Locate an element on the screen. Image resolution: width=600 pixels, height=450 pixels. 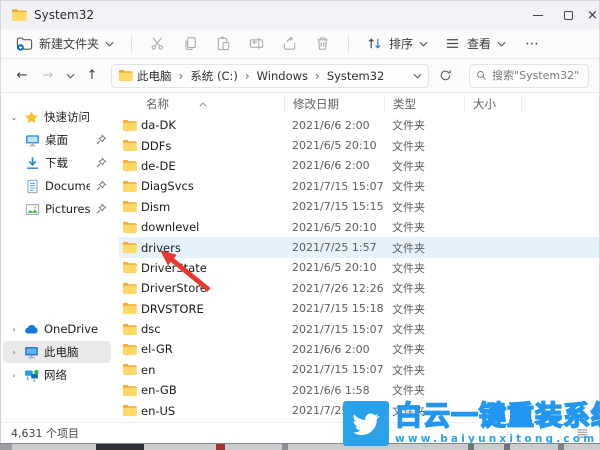
address-dropdown is located at coordinates (417, 76).